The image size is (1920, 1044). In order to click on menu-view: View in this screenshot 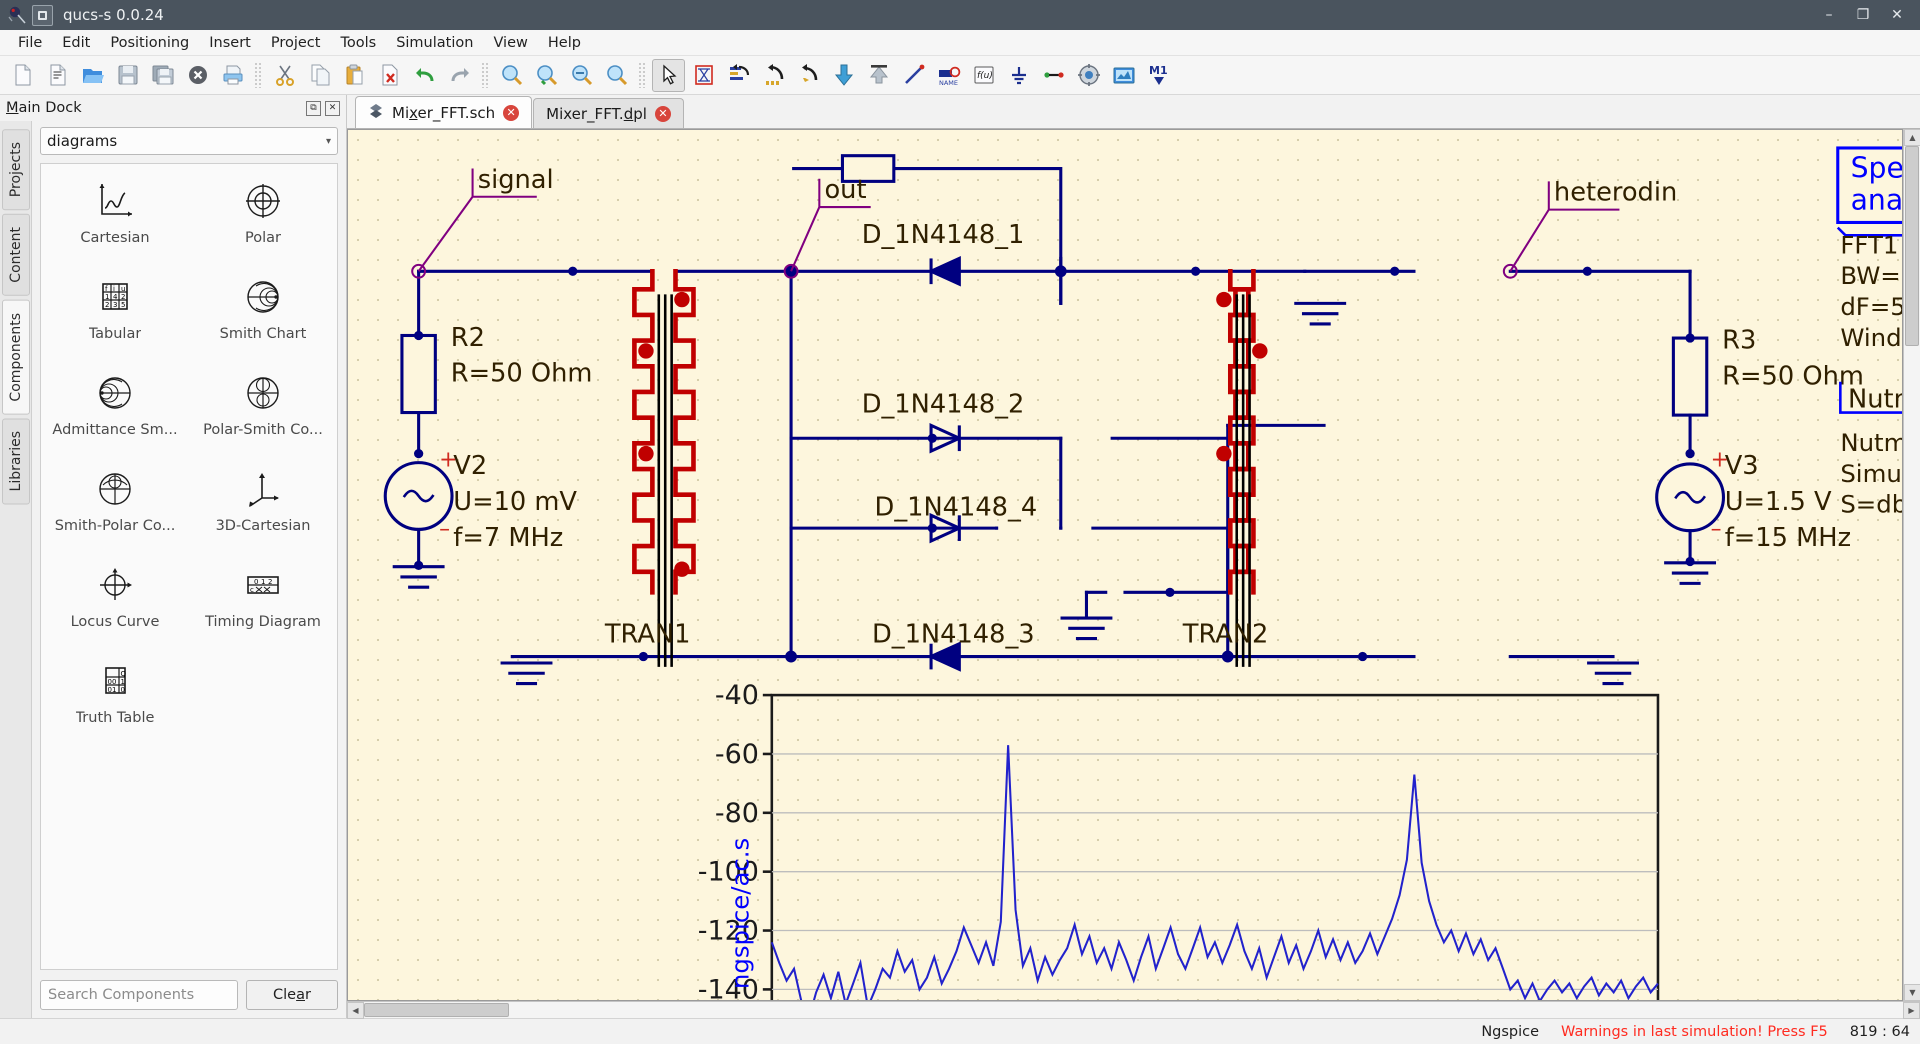, I will do `click(510, 43)`.